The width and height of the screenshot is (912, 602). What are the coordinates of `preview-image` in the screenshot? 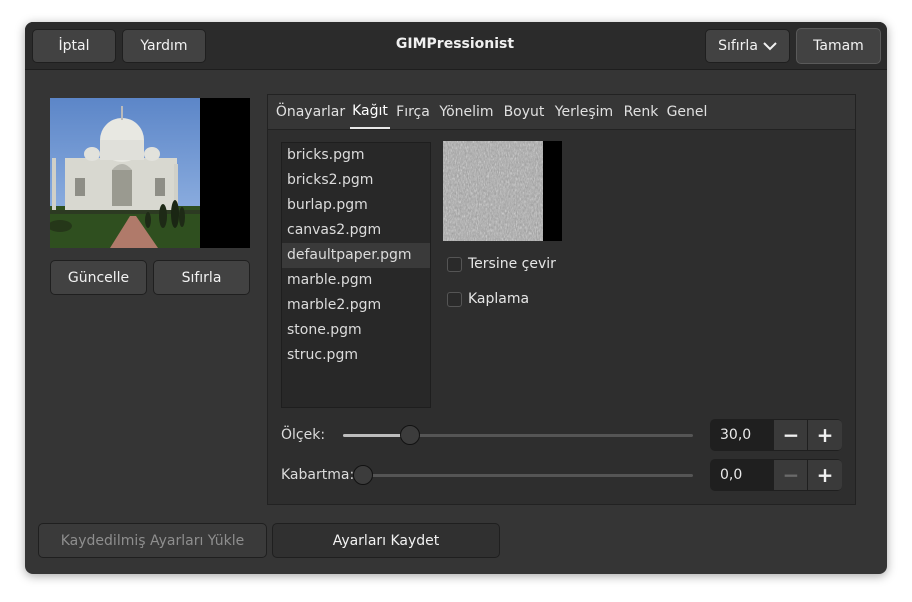 It's located at (150, 173).